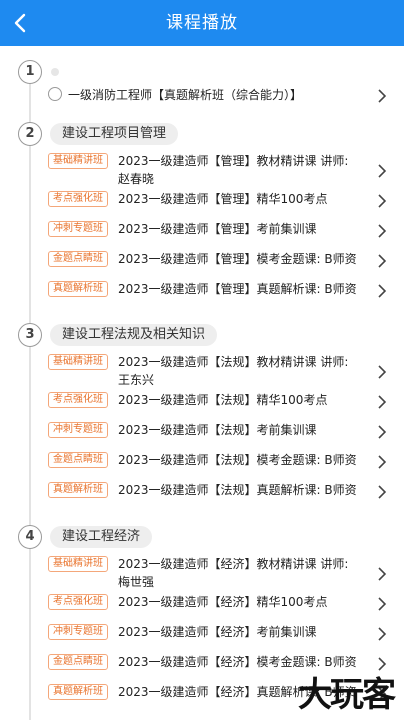 The image size is (404, 720). I want to click on list-item: 冲刺专题班 2023一级建造师【法规】考前集训课, so click(219, 431).